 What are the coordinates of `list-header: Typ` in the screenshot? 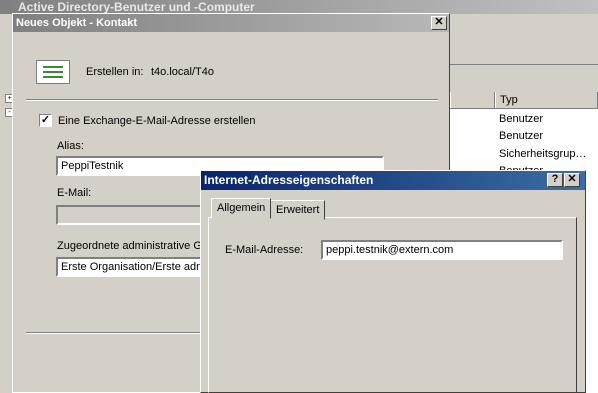 It's located at (524, 100).